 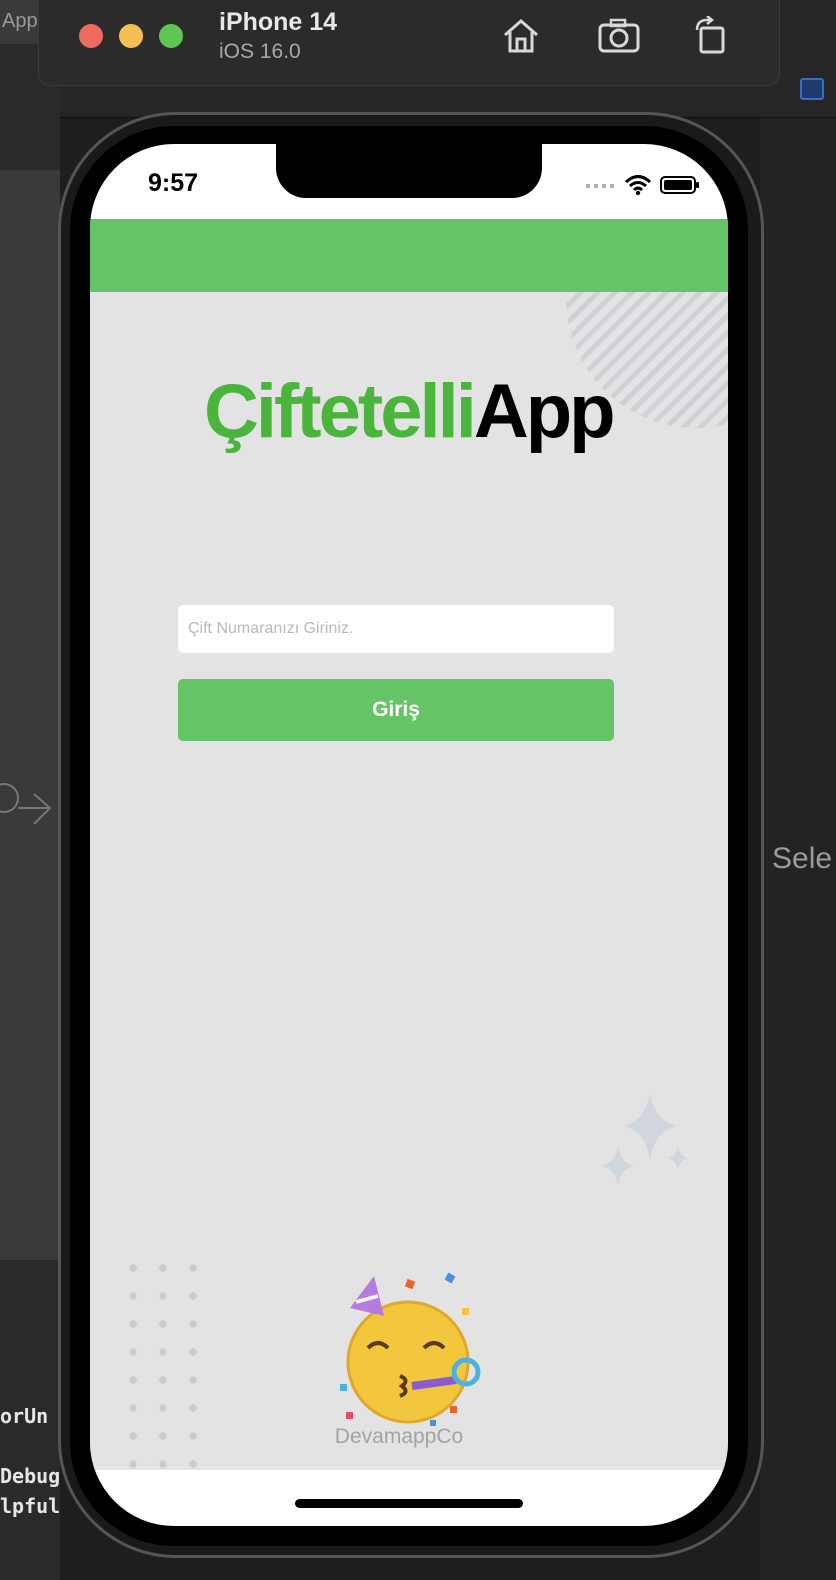 What do you see at coordinates (409, 255) in the screenshot?
I see `app-header-bar` at bounding box center [409, 255].